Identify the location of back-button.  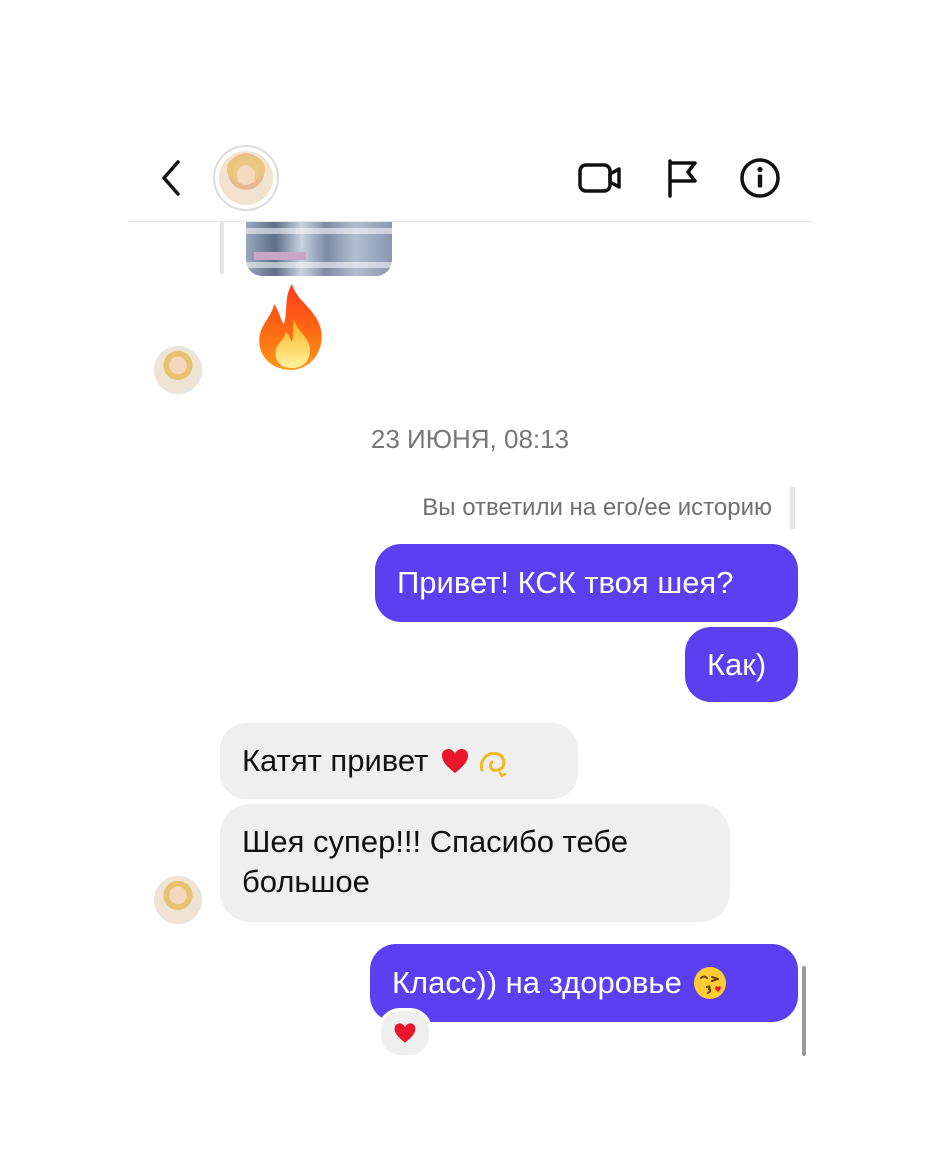
(172, 178).